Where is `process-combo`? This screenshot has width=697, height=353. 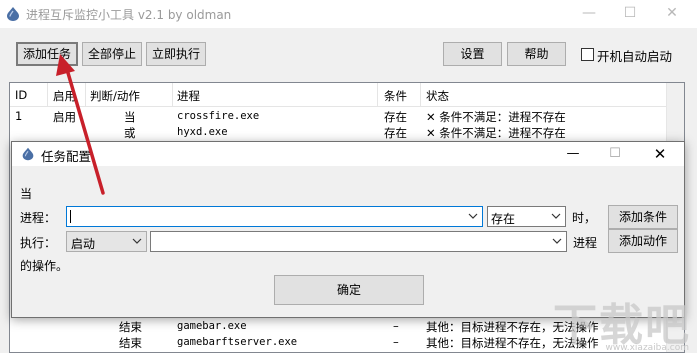 process-combo is located at coordinates (274, 216).